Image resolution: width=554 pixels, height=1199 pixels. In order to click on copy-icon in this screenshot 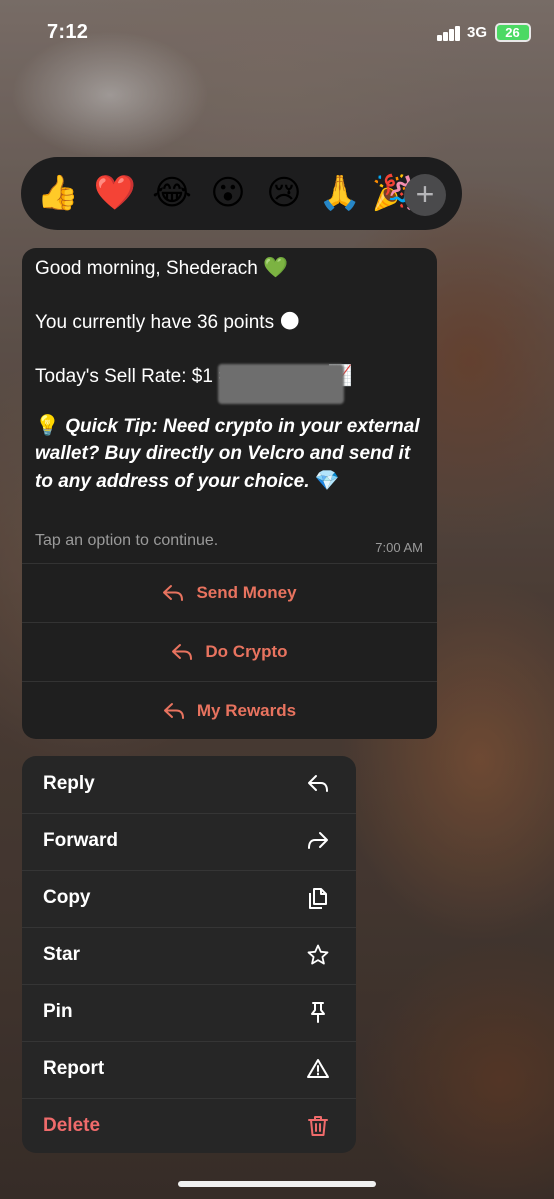, I will do `click(318, 898)`.